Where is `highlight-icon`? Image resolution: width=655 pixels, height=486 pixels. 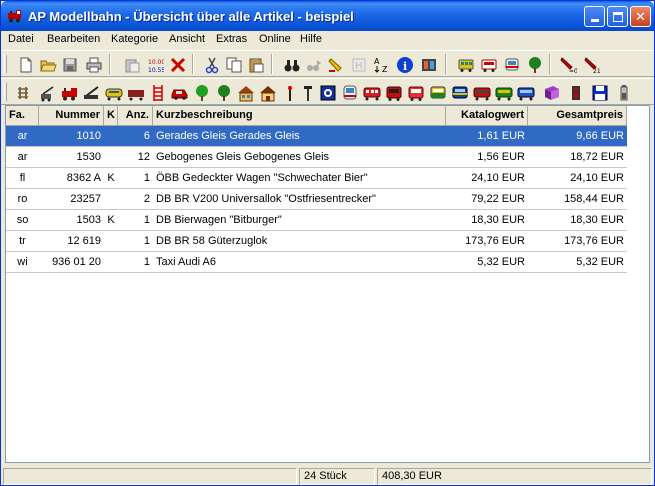 highlight-icon is located at coordinates (335, 64).